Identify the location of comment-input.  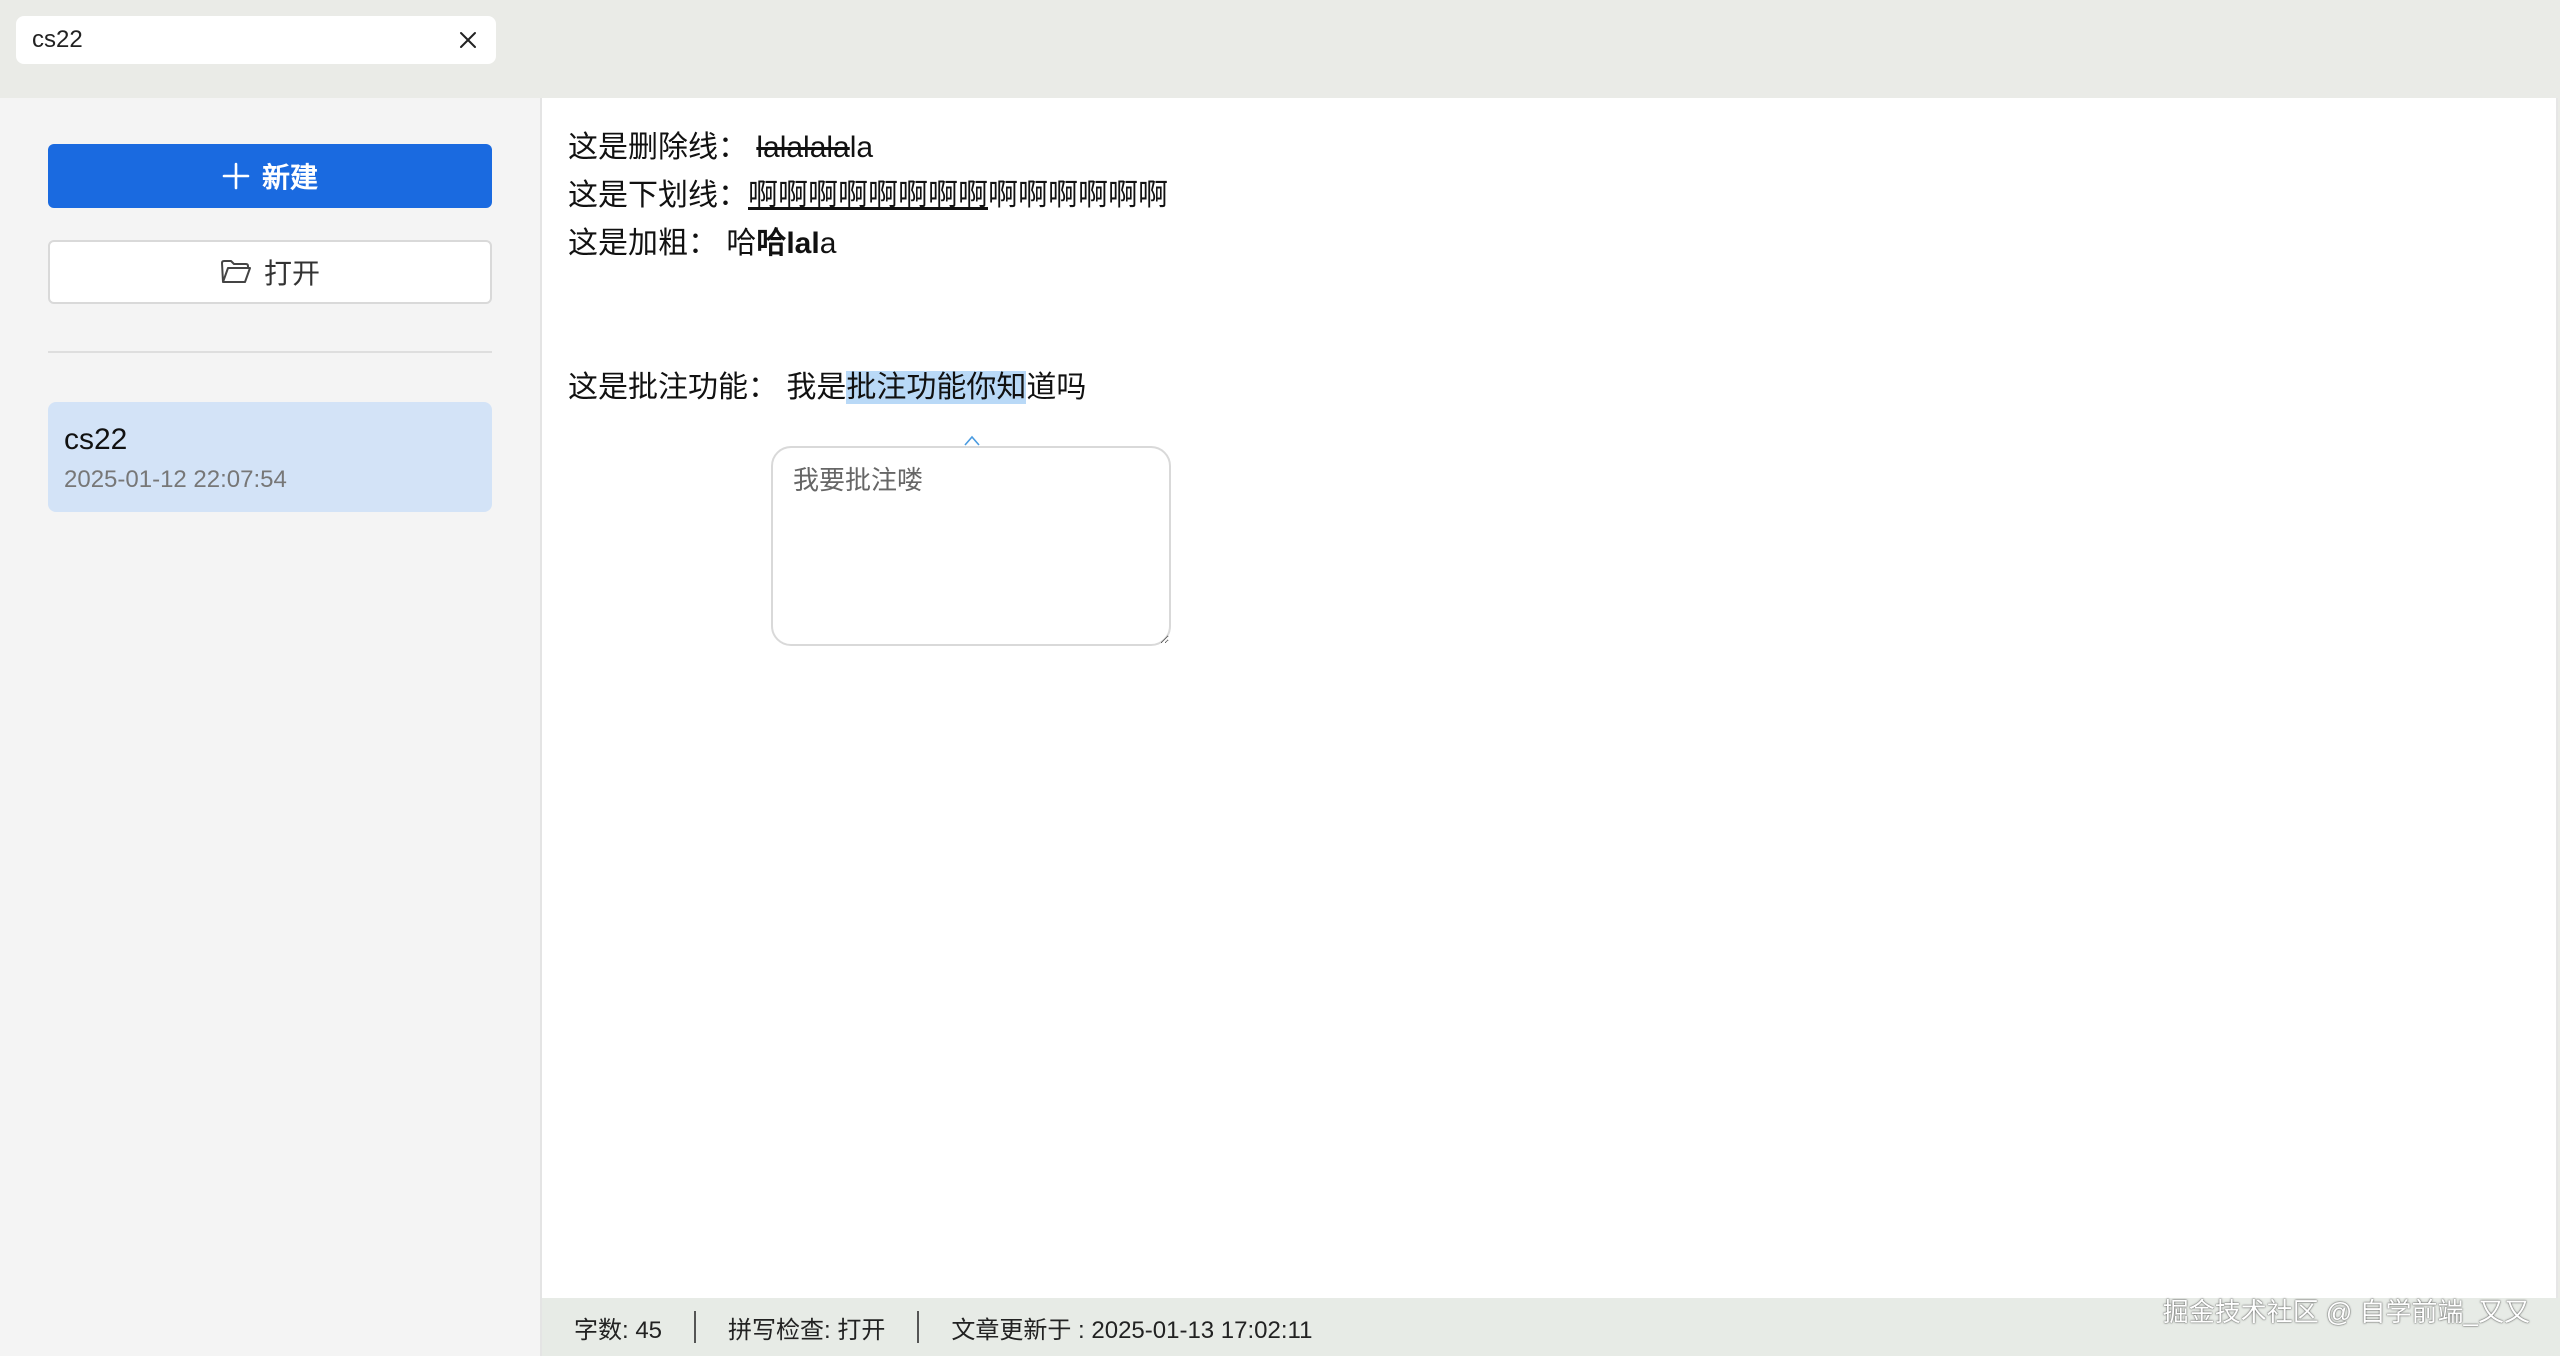
(971, 546).